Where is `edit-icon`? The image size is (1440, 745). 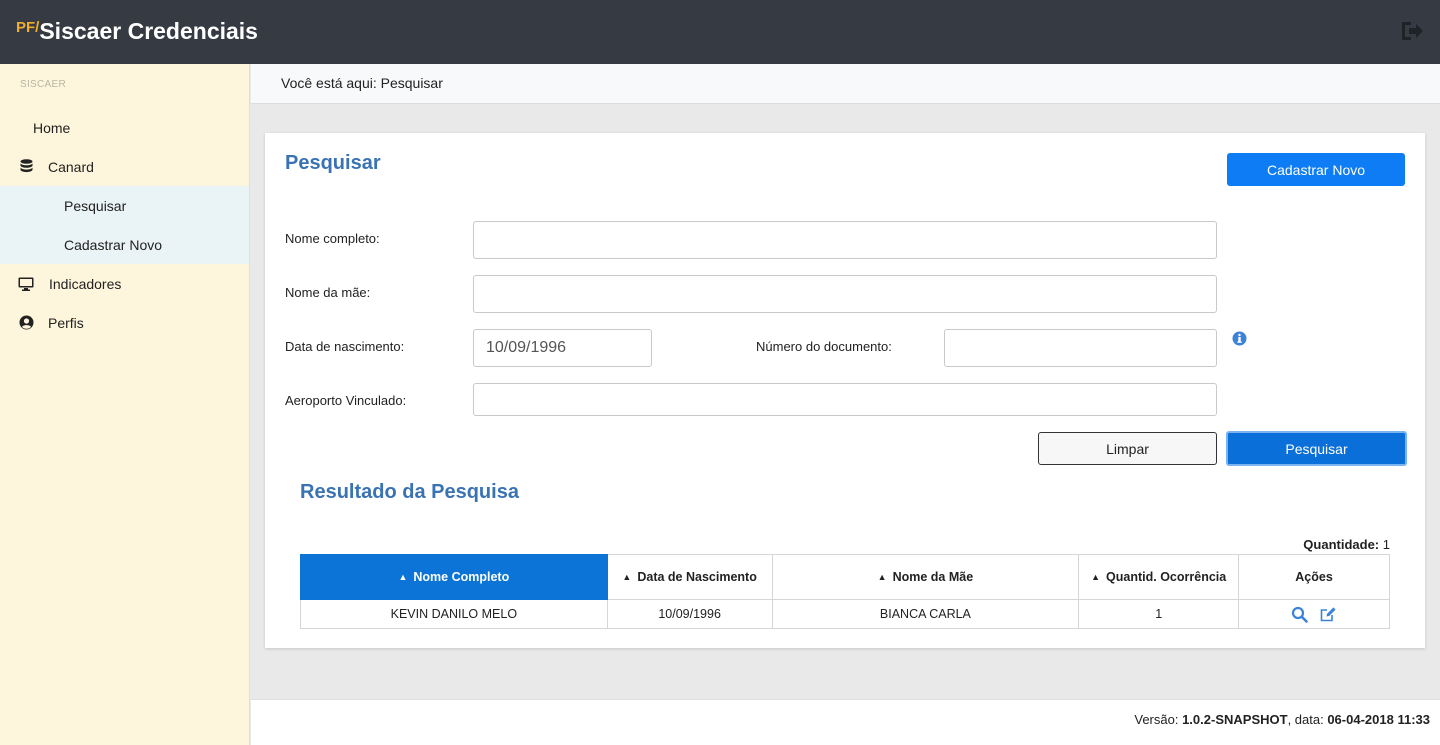 edit-icon is located at coordinates (1328, 614).